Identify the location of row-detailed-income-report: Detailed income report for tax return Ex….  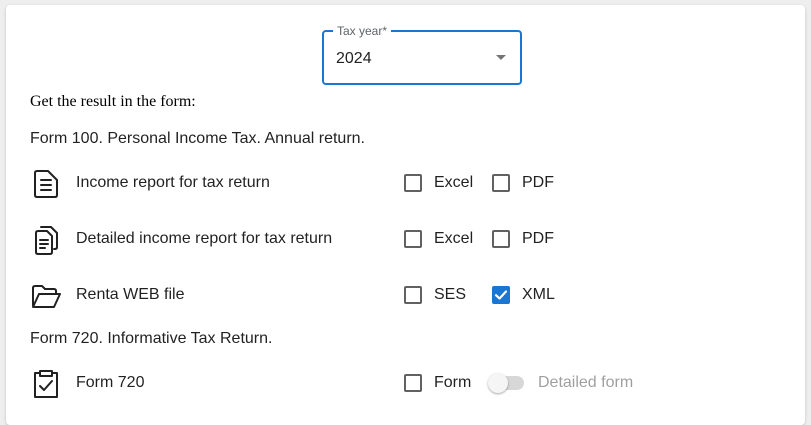
(405, 238).